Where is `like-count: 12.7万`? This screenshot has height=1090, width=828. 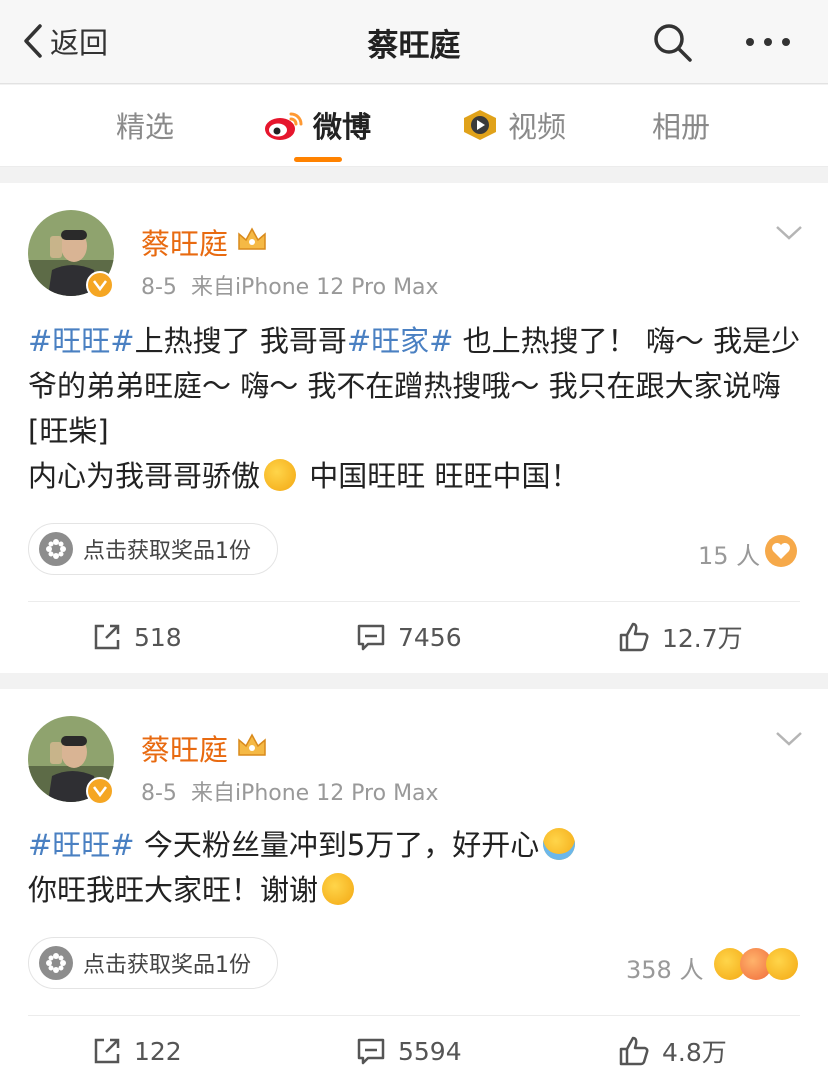 like-count: 12.7万 is located at coordinates (702, 638).